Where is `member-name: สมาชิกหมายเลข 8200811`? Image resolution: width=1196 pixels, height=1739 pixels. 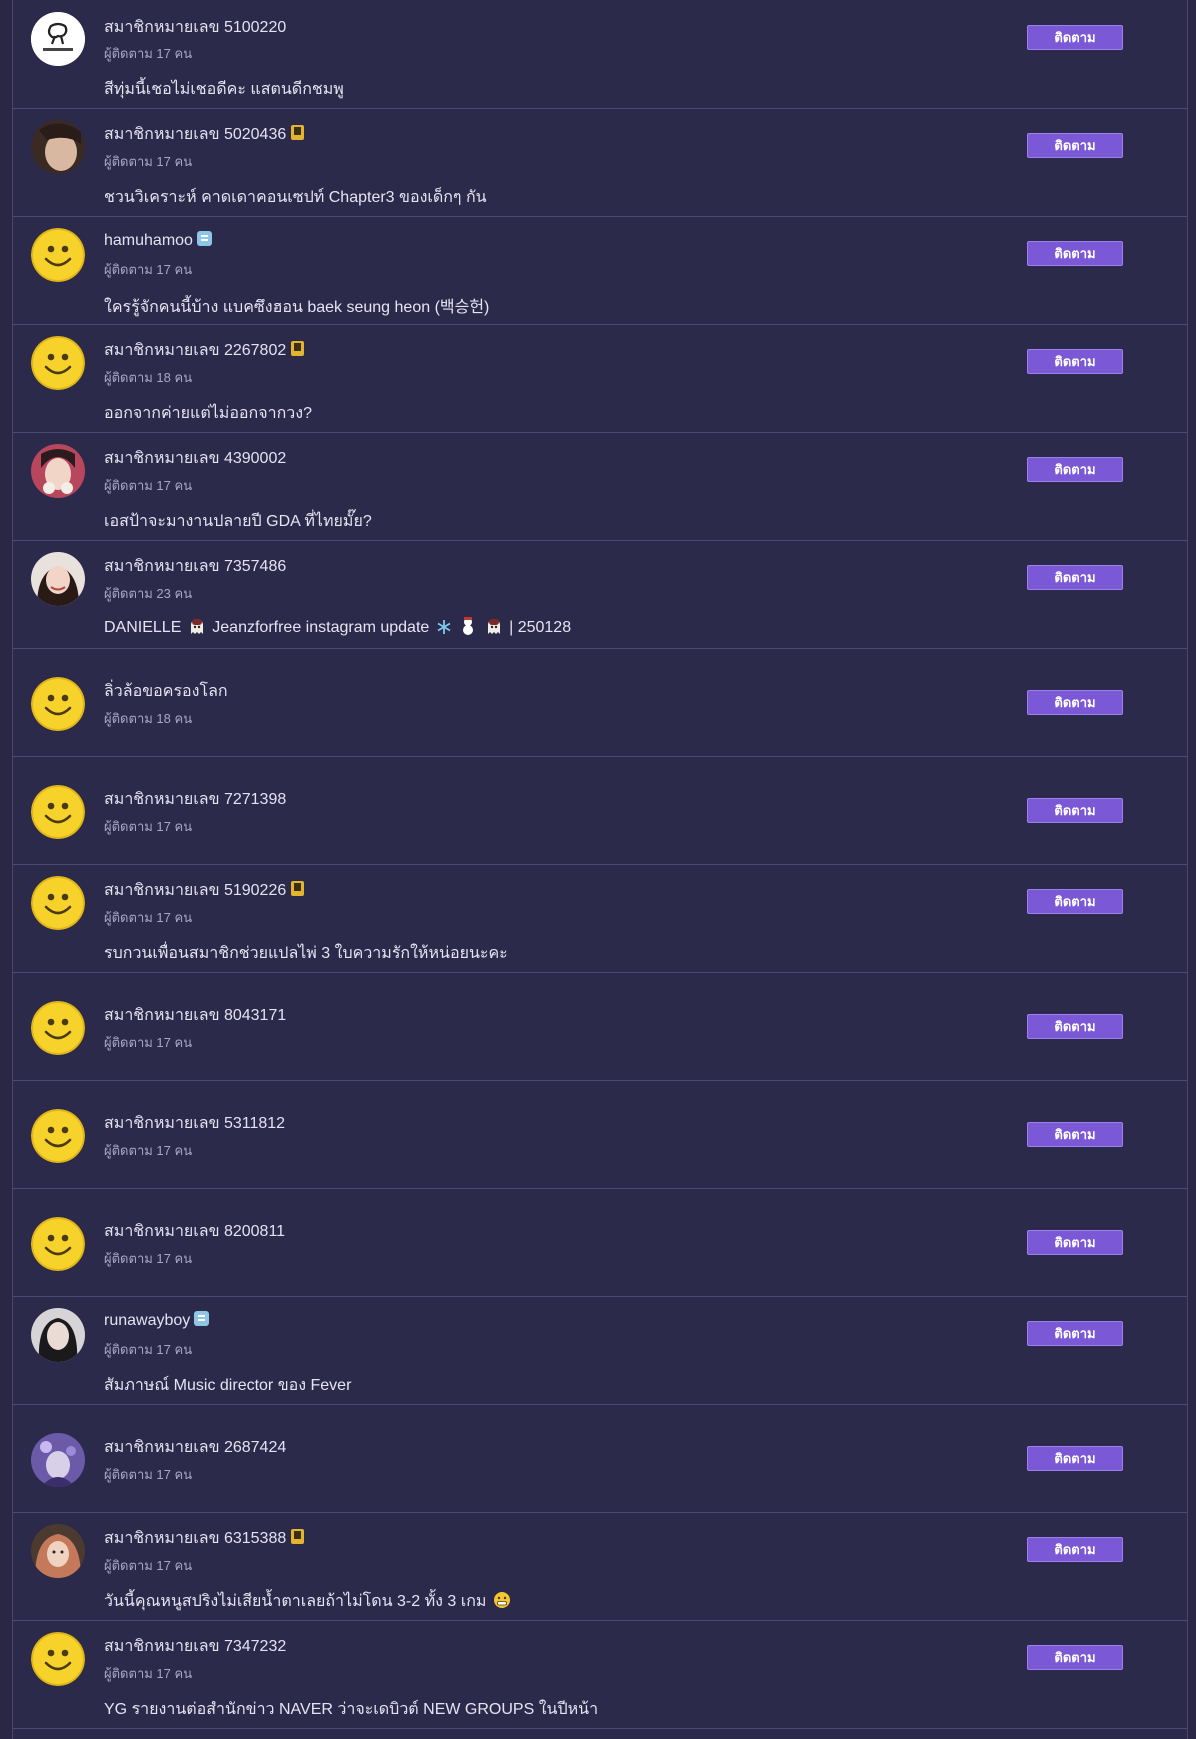 member-name: สมาชิกหมายเลข 8200811 is located at coordinates (194, 1231).